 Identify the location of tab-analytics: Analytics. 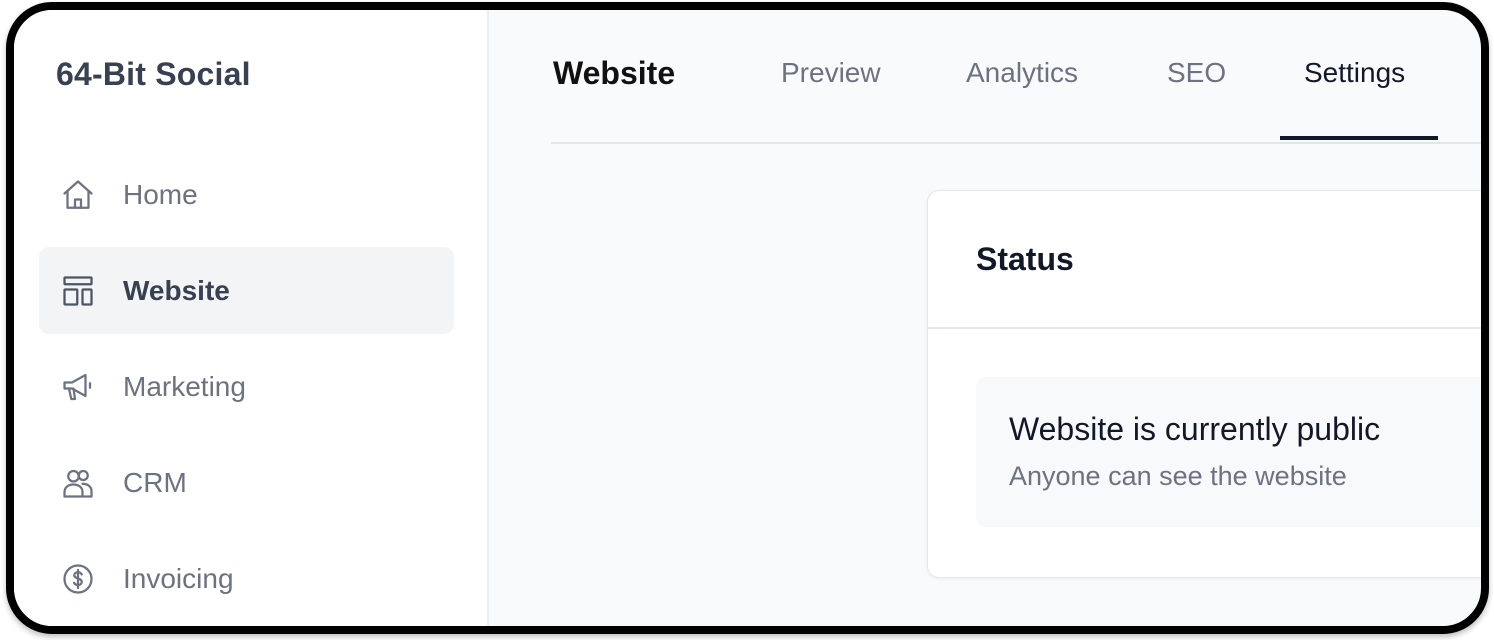
(1022, 73).